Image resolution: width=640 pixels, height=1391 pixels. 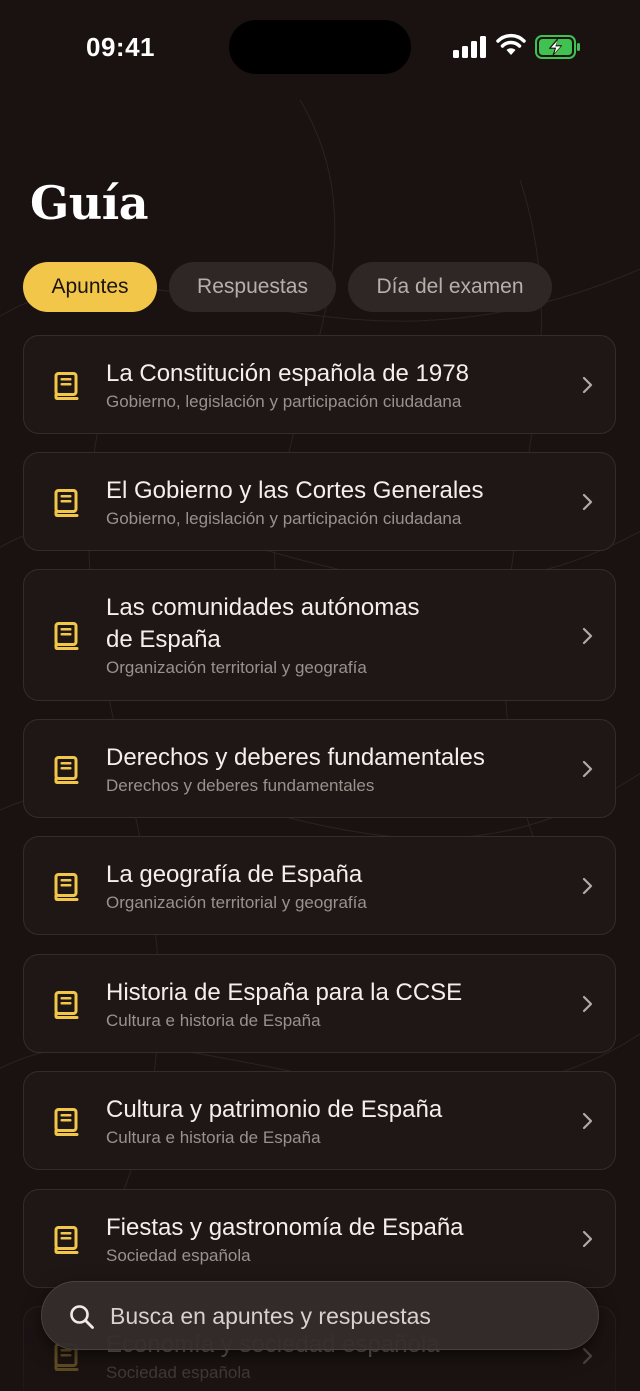 I want to click on tab-dia-del-examen: Día del examen, so click(x=450, y=287).